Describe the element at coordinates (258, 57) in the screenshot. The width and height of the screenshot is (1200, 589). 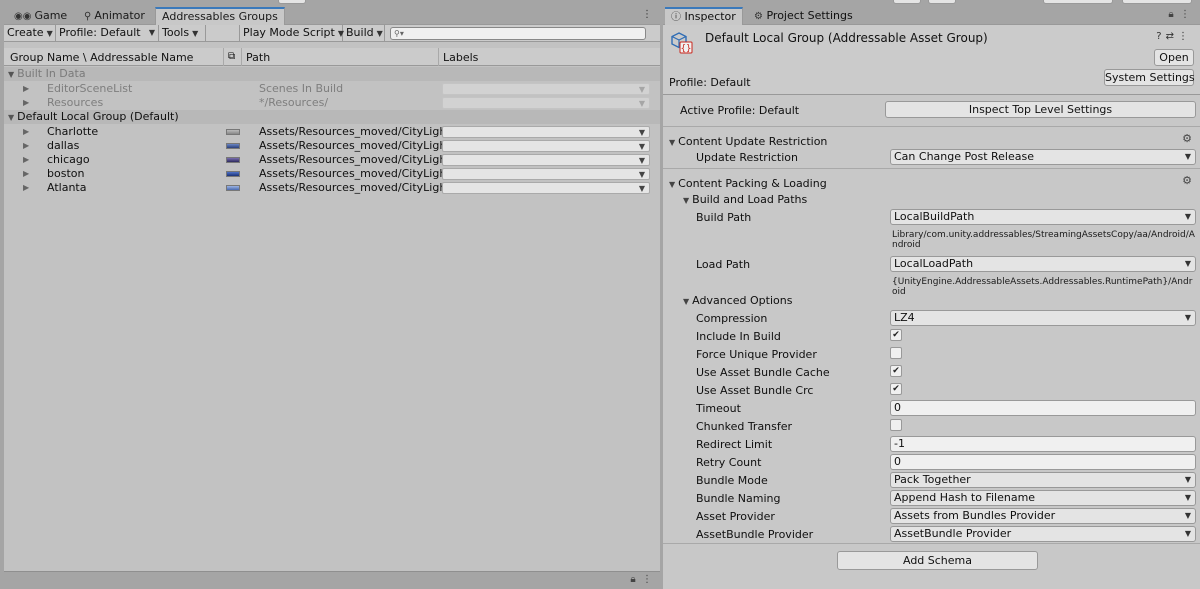
I see `column-path: Path` at that location.